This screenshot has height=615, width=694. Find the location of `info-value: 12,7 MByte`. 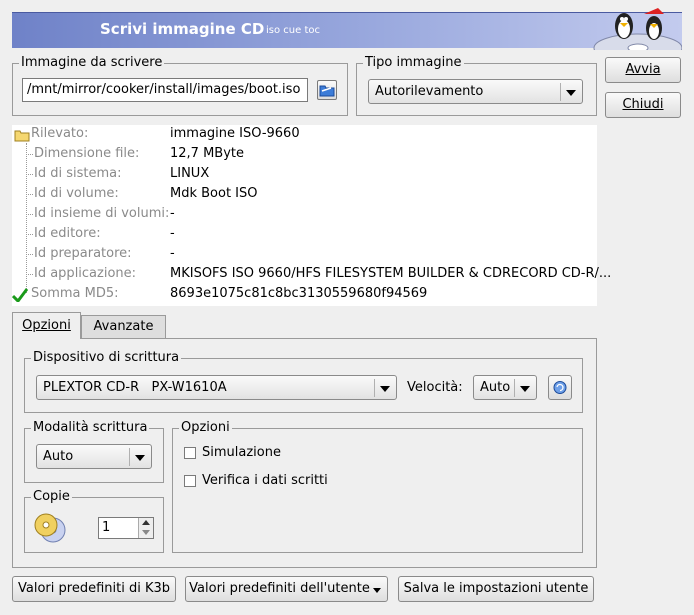

info-value: 12,7 MByte is located at coordinates (207, 153).